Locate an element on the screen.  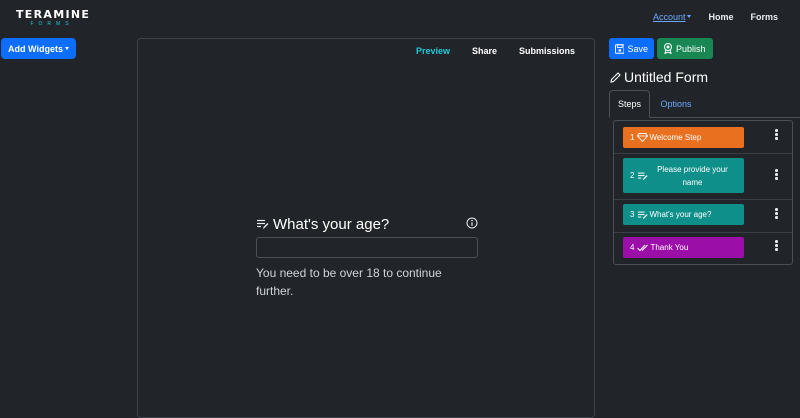
tab-submissions: Submissions is located at coordinates (547, 51).